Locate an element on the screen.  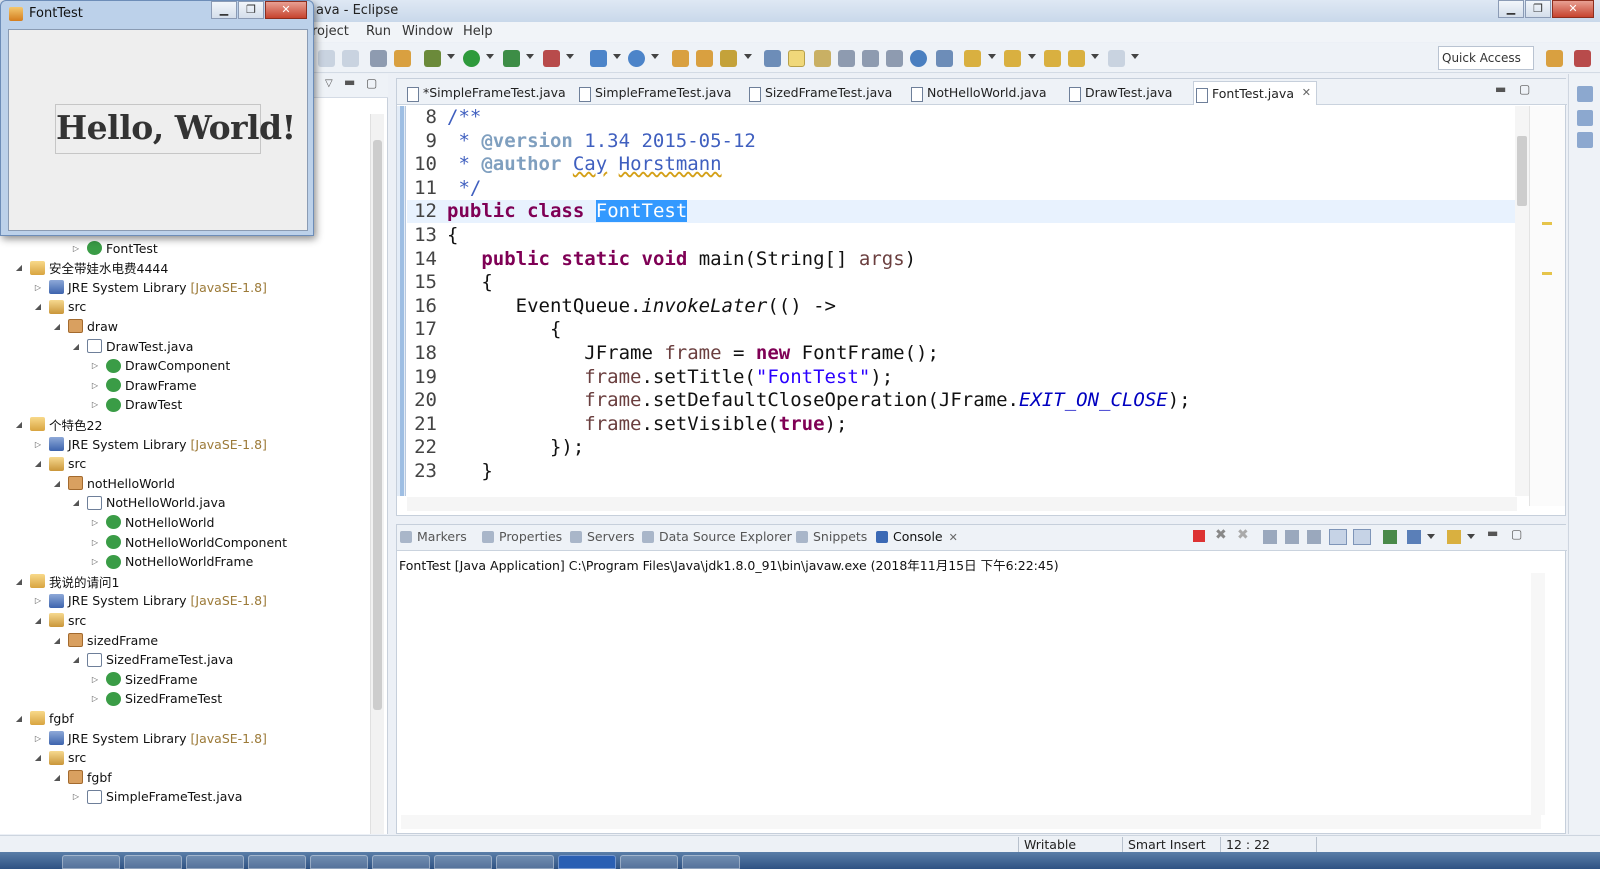
last-edit-icon is located at coordinates (1052, 58).